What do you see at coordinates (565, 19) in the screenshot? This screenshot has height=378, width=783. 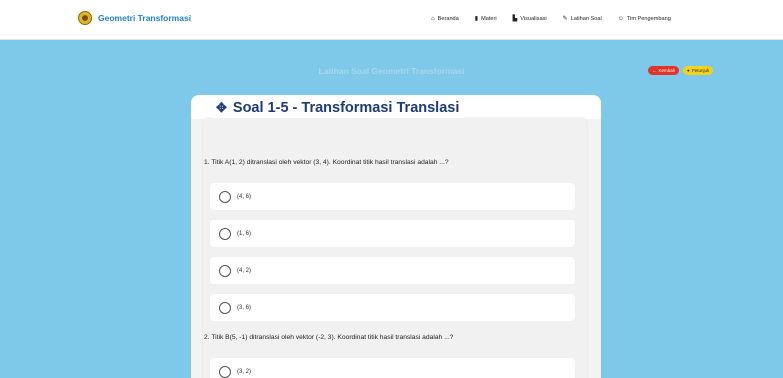 I see `pencil-icon: ✎` at bounding box center [565, 19].